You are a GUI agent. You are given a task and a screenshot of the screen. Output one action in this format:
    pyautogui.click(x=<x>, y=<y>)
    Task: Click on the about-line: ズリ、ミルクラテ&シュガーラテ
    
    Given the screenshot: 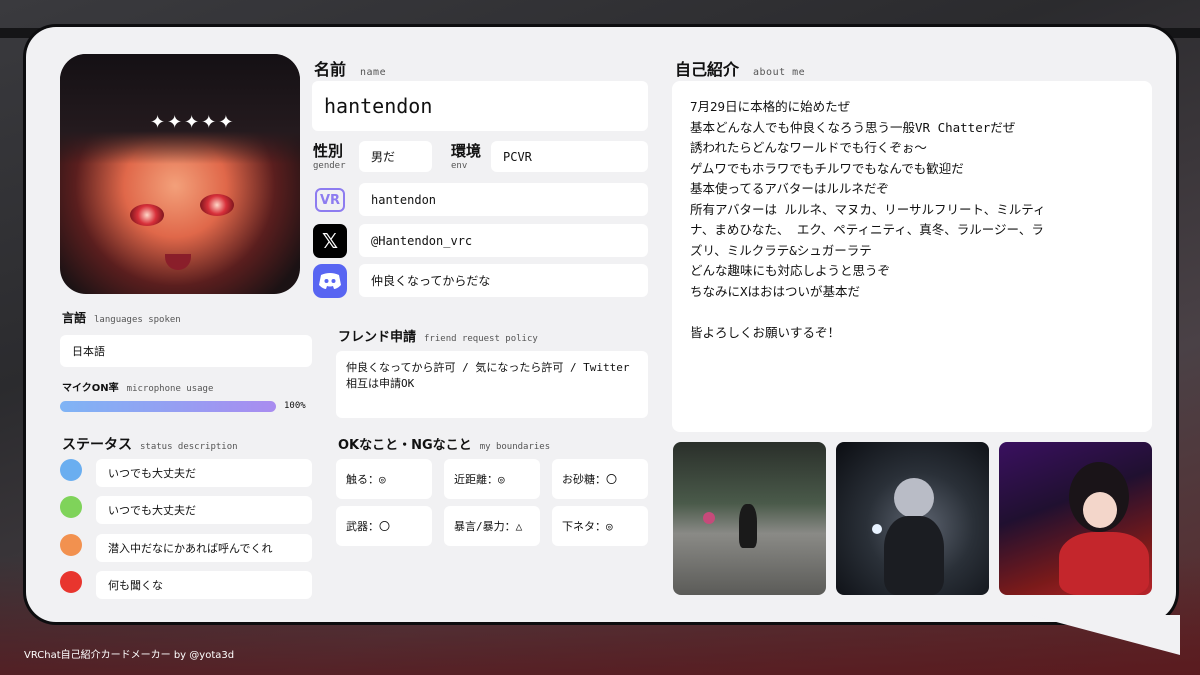 What is the action you would take?
    pyautogui.click(x=781, y=250)
    